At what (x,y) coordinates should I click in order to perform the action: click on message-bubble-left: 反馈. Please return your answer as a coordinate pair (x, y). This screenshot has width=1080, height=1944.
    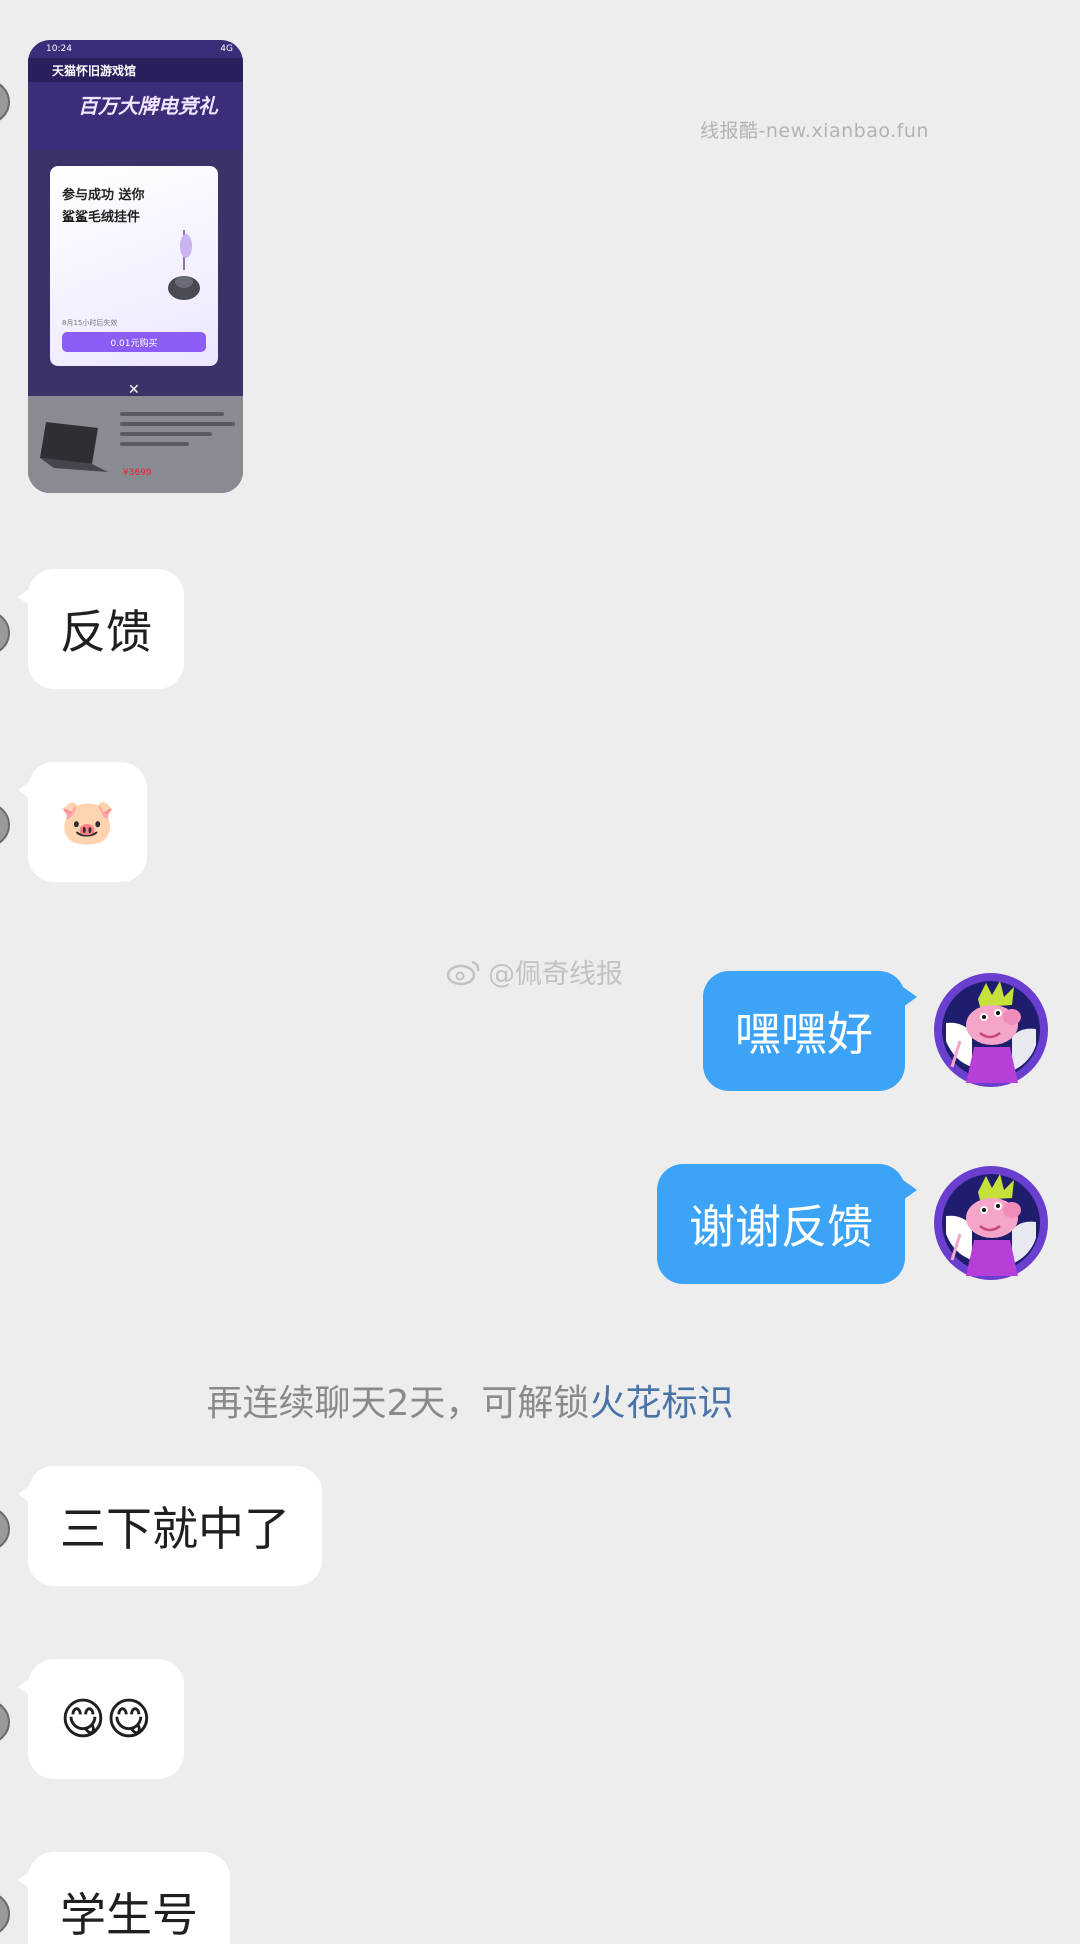
    Looking at the image, I should click on (101, 629).